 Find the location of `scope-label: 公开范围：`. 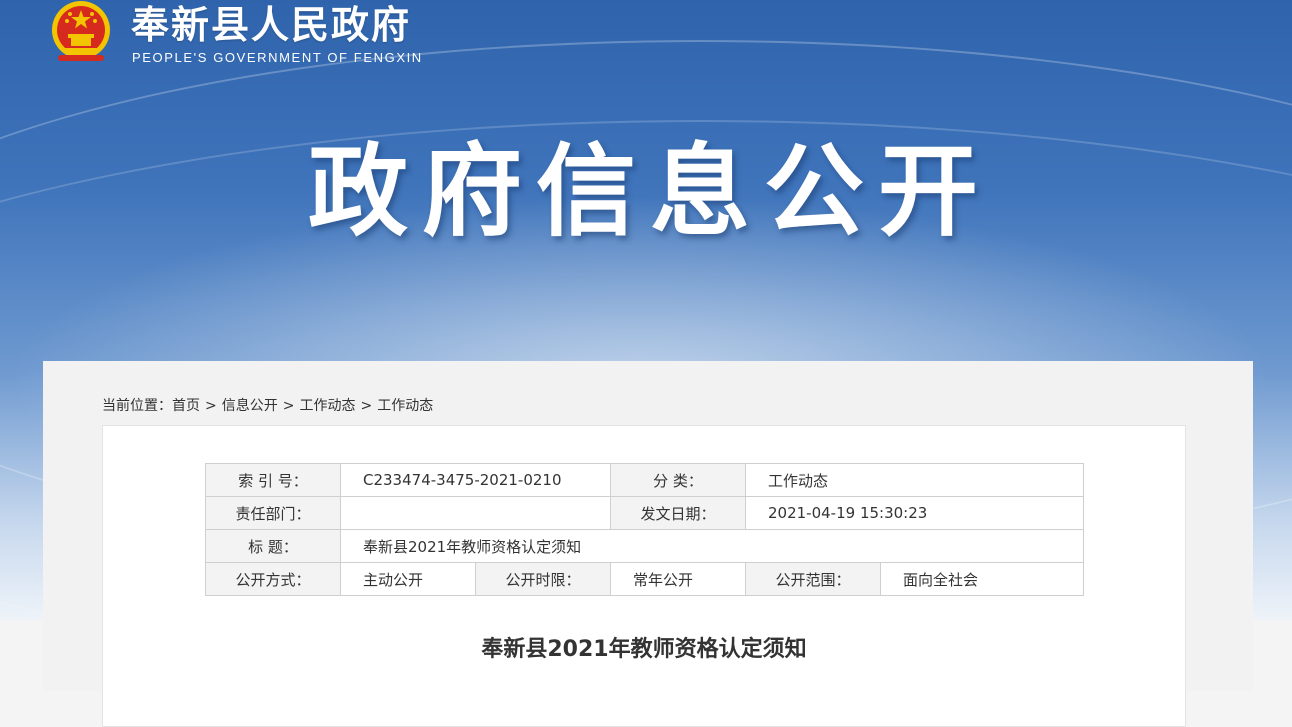

scope-label: 公开范围： is located at coordinates (813, 579).